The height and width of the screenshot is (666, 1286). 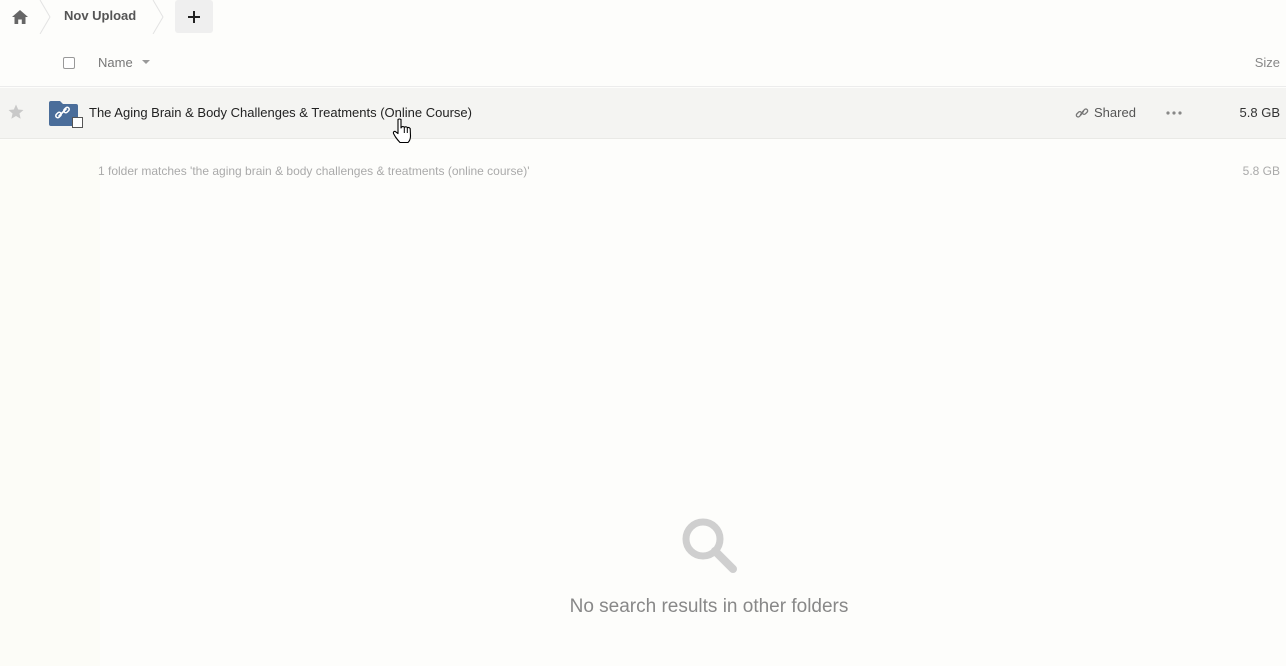 I want to click on shared-link-button: Shared, so click(x=1105, y=112).